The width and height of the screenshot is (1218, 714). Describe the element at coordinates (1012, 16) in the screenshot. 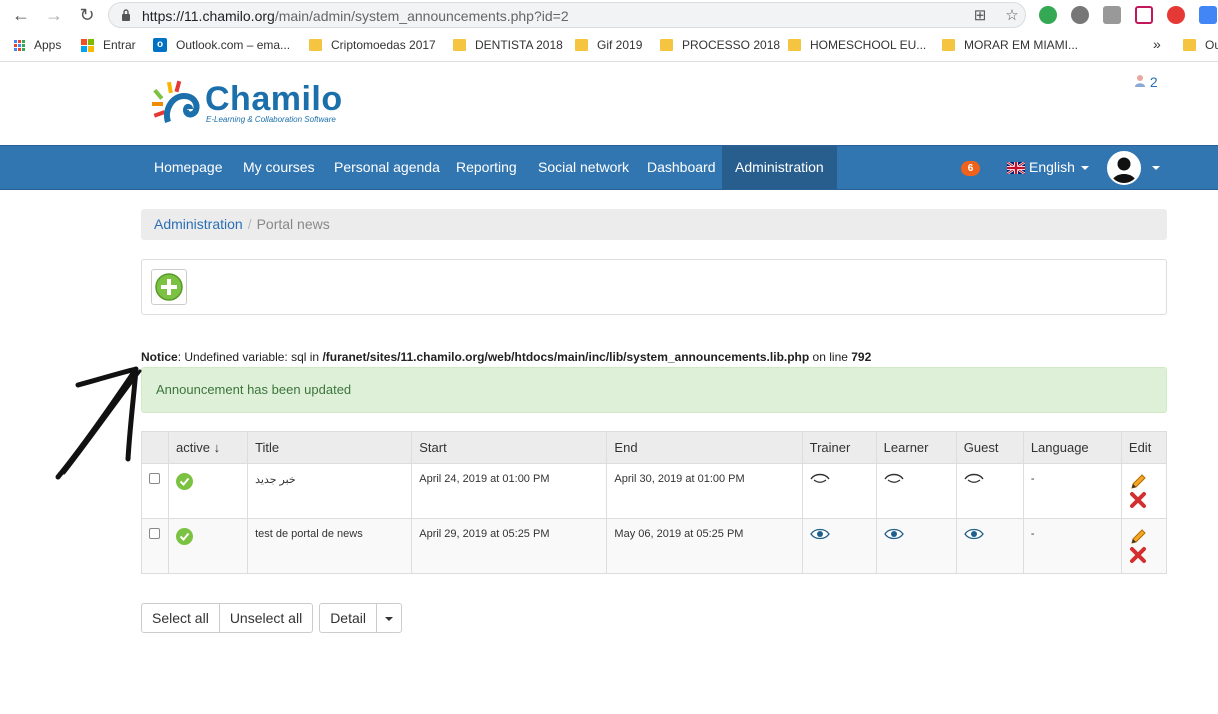

I see `star-icon: ☆` at that location.